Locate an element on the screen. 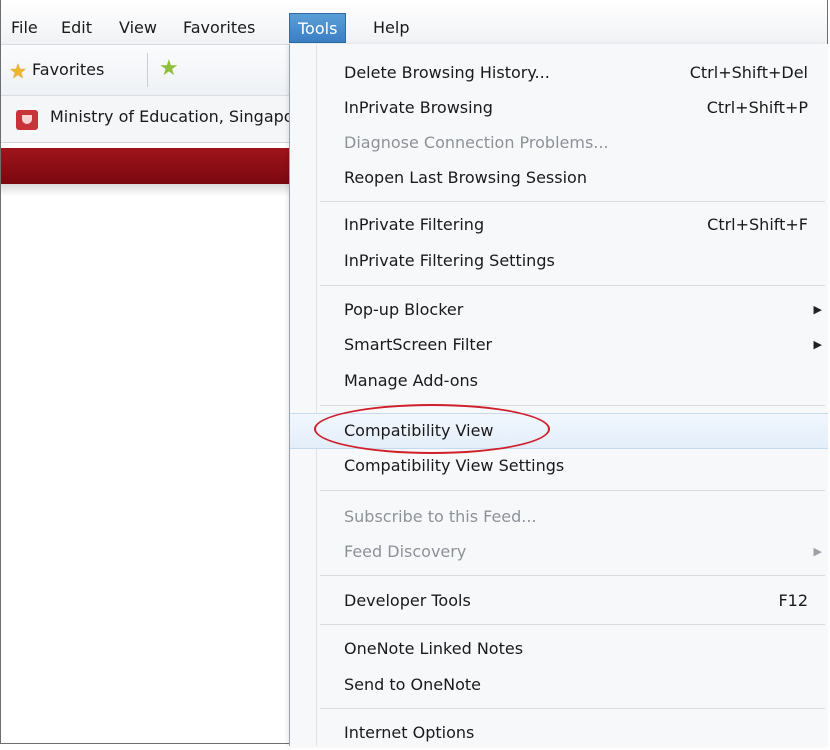 This screenshot has height=750, width=830. menu-bar: File Edit View Favorites Tools Help is located at coordinates (414, 22).